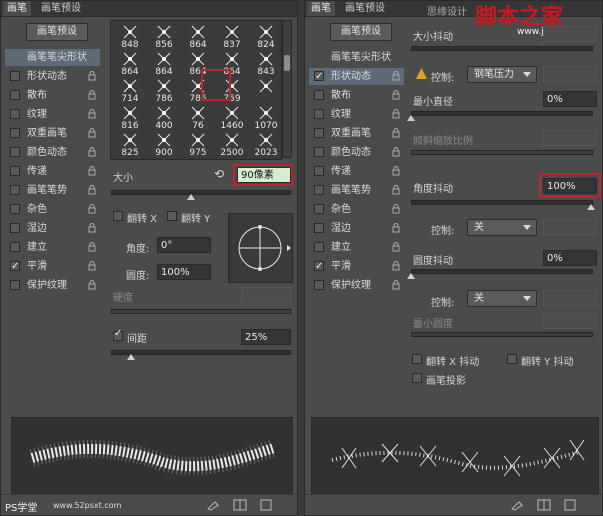 The height and width of the screenshot is (516, 603). I want to click on min-diameter-thumb, so click(411, 118).